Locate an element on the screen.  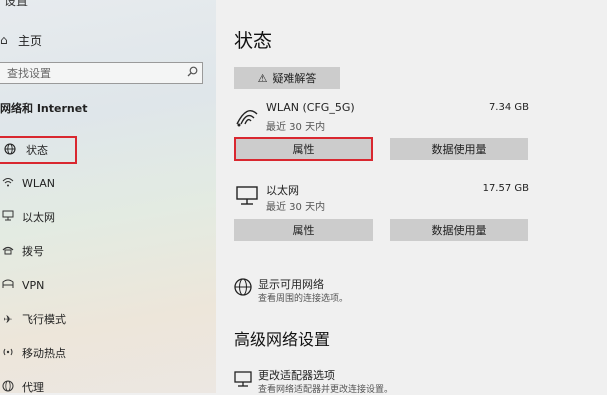
page-title: 状态 is located at coordinates (253, 41).